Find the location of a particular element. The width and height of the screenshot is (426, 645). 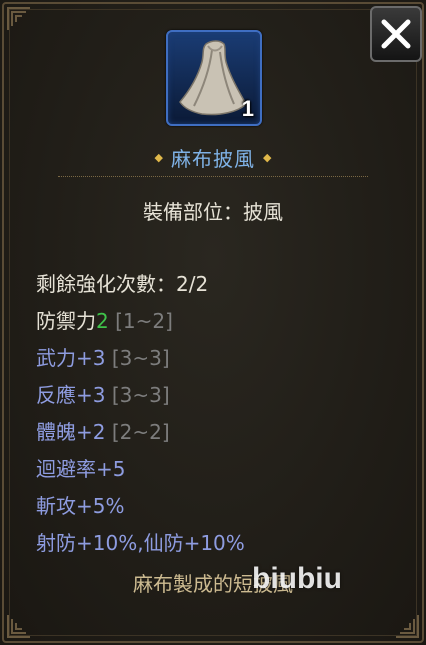

equip-slot-value: 披風 is located at coordinates (263, 212).